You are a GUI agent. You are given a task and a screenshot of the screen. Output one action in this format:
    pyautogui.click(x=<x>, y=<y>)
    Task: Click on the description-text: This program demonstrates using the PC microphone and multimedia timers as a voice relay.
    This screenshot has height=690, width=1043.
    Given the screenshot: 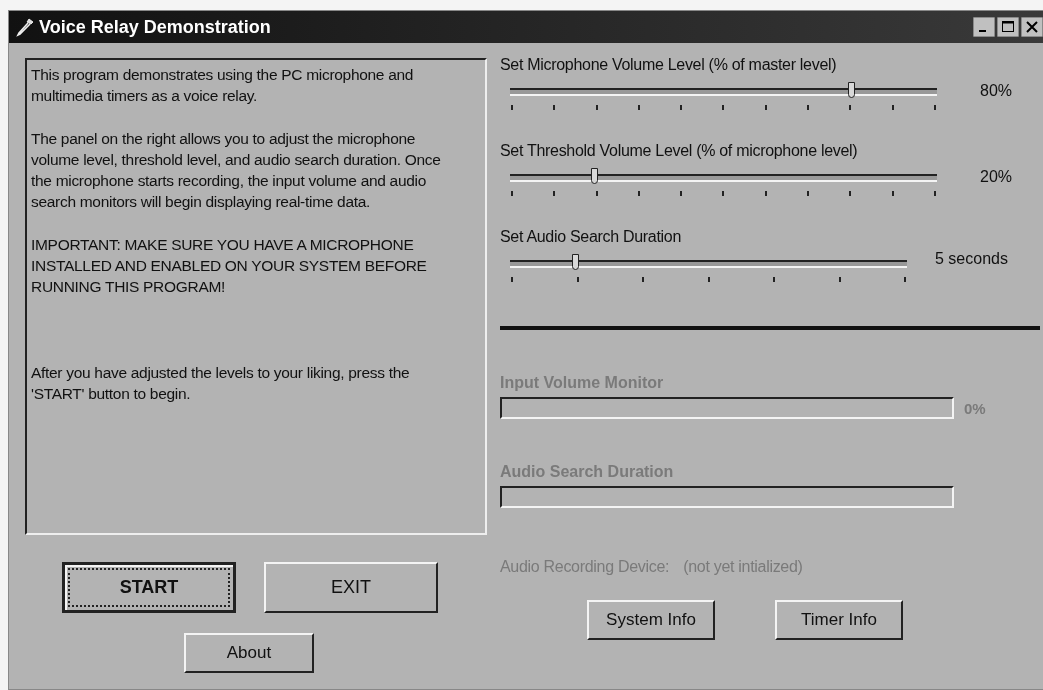 What is the action you would take?
    pyautogui.click(x=223, y=85)
    